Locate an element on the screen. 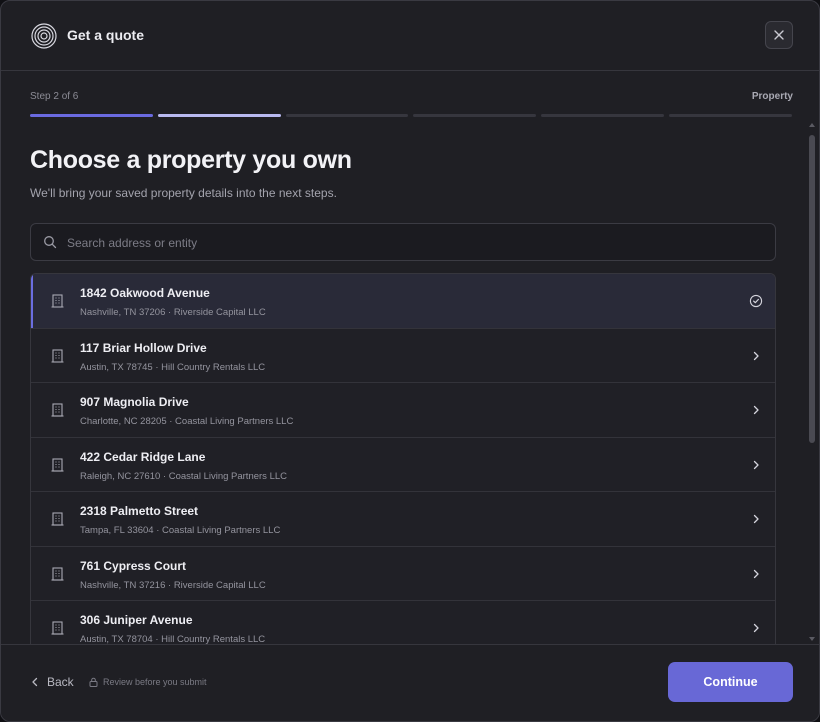  scroll-down-arrow-icon is located at coordinates (812, 639).